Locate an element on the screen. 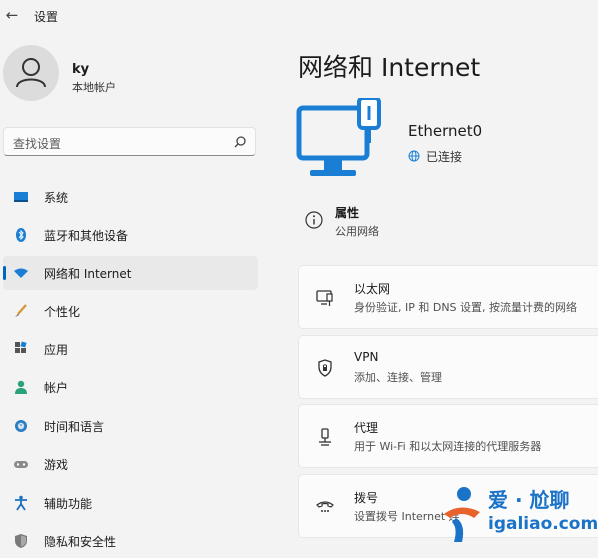 The width and height of the screenshot is (598, 558). vpn-card: VPN 添加、连接、管理 is located at coordinates (448, 367).